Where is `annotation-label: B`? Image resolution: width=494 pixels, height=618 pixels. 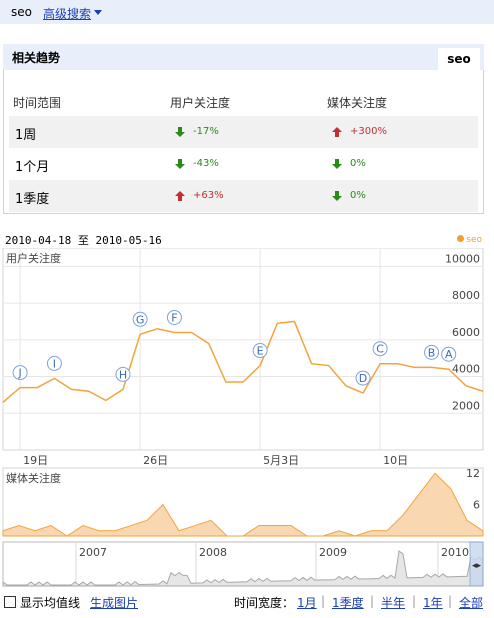
annotation-label: B is located at coordinates (432, 352).